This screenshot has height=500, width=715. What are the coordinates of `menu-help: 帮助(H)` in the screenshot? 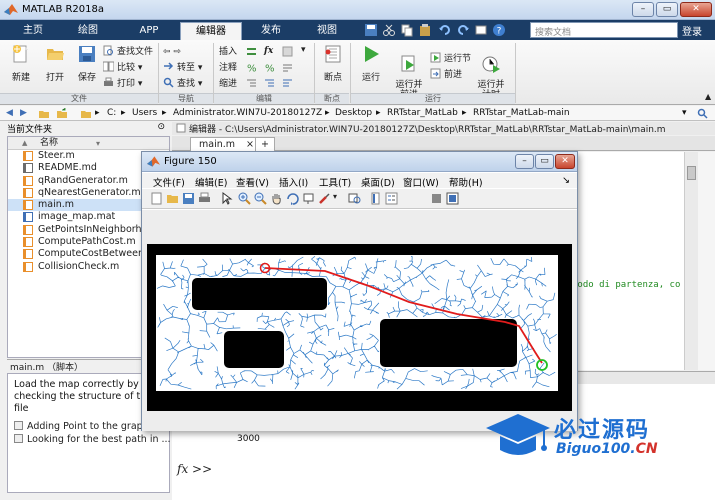 It's located at (466, 182).